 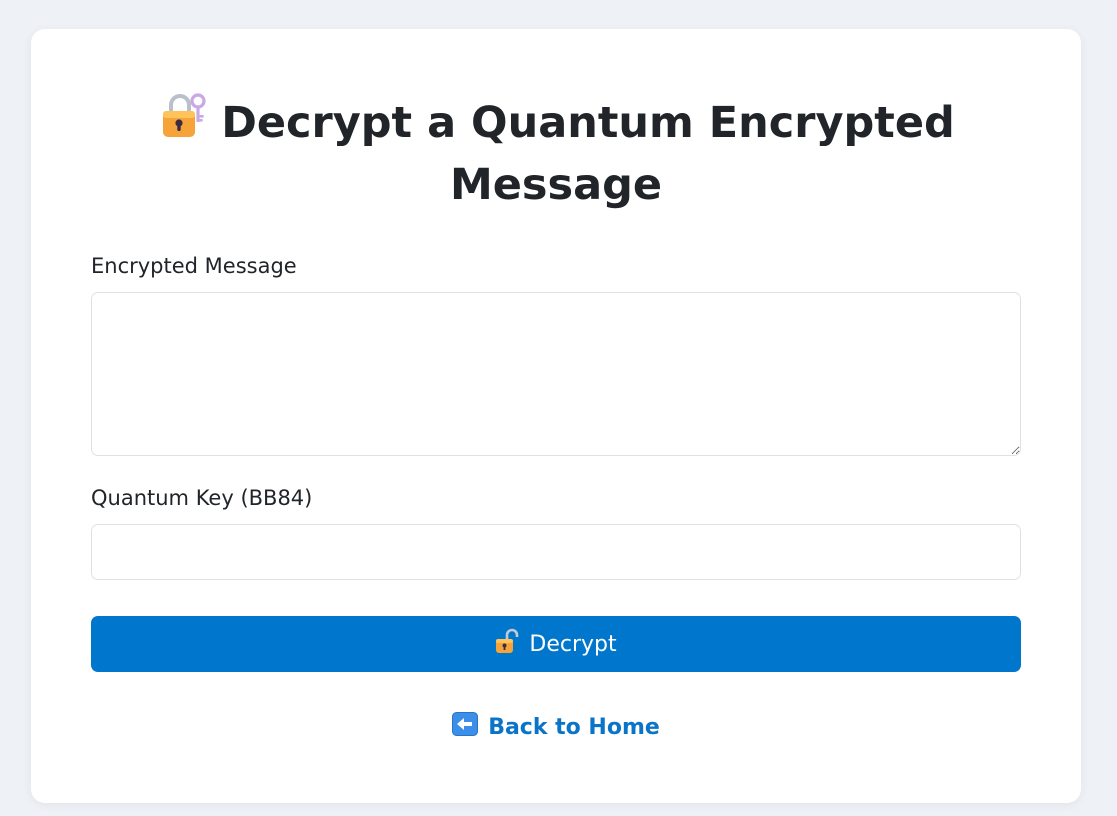 What do you see at coordinates (574, 727) in the screenshot?
I see `back-to-home-label: Back to Home` at bounding box center [574, 727].